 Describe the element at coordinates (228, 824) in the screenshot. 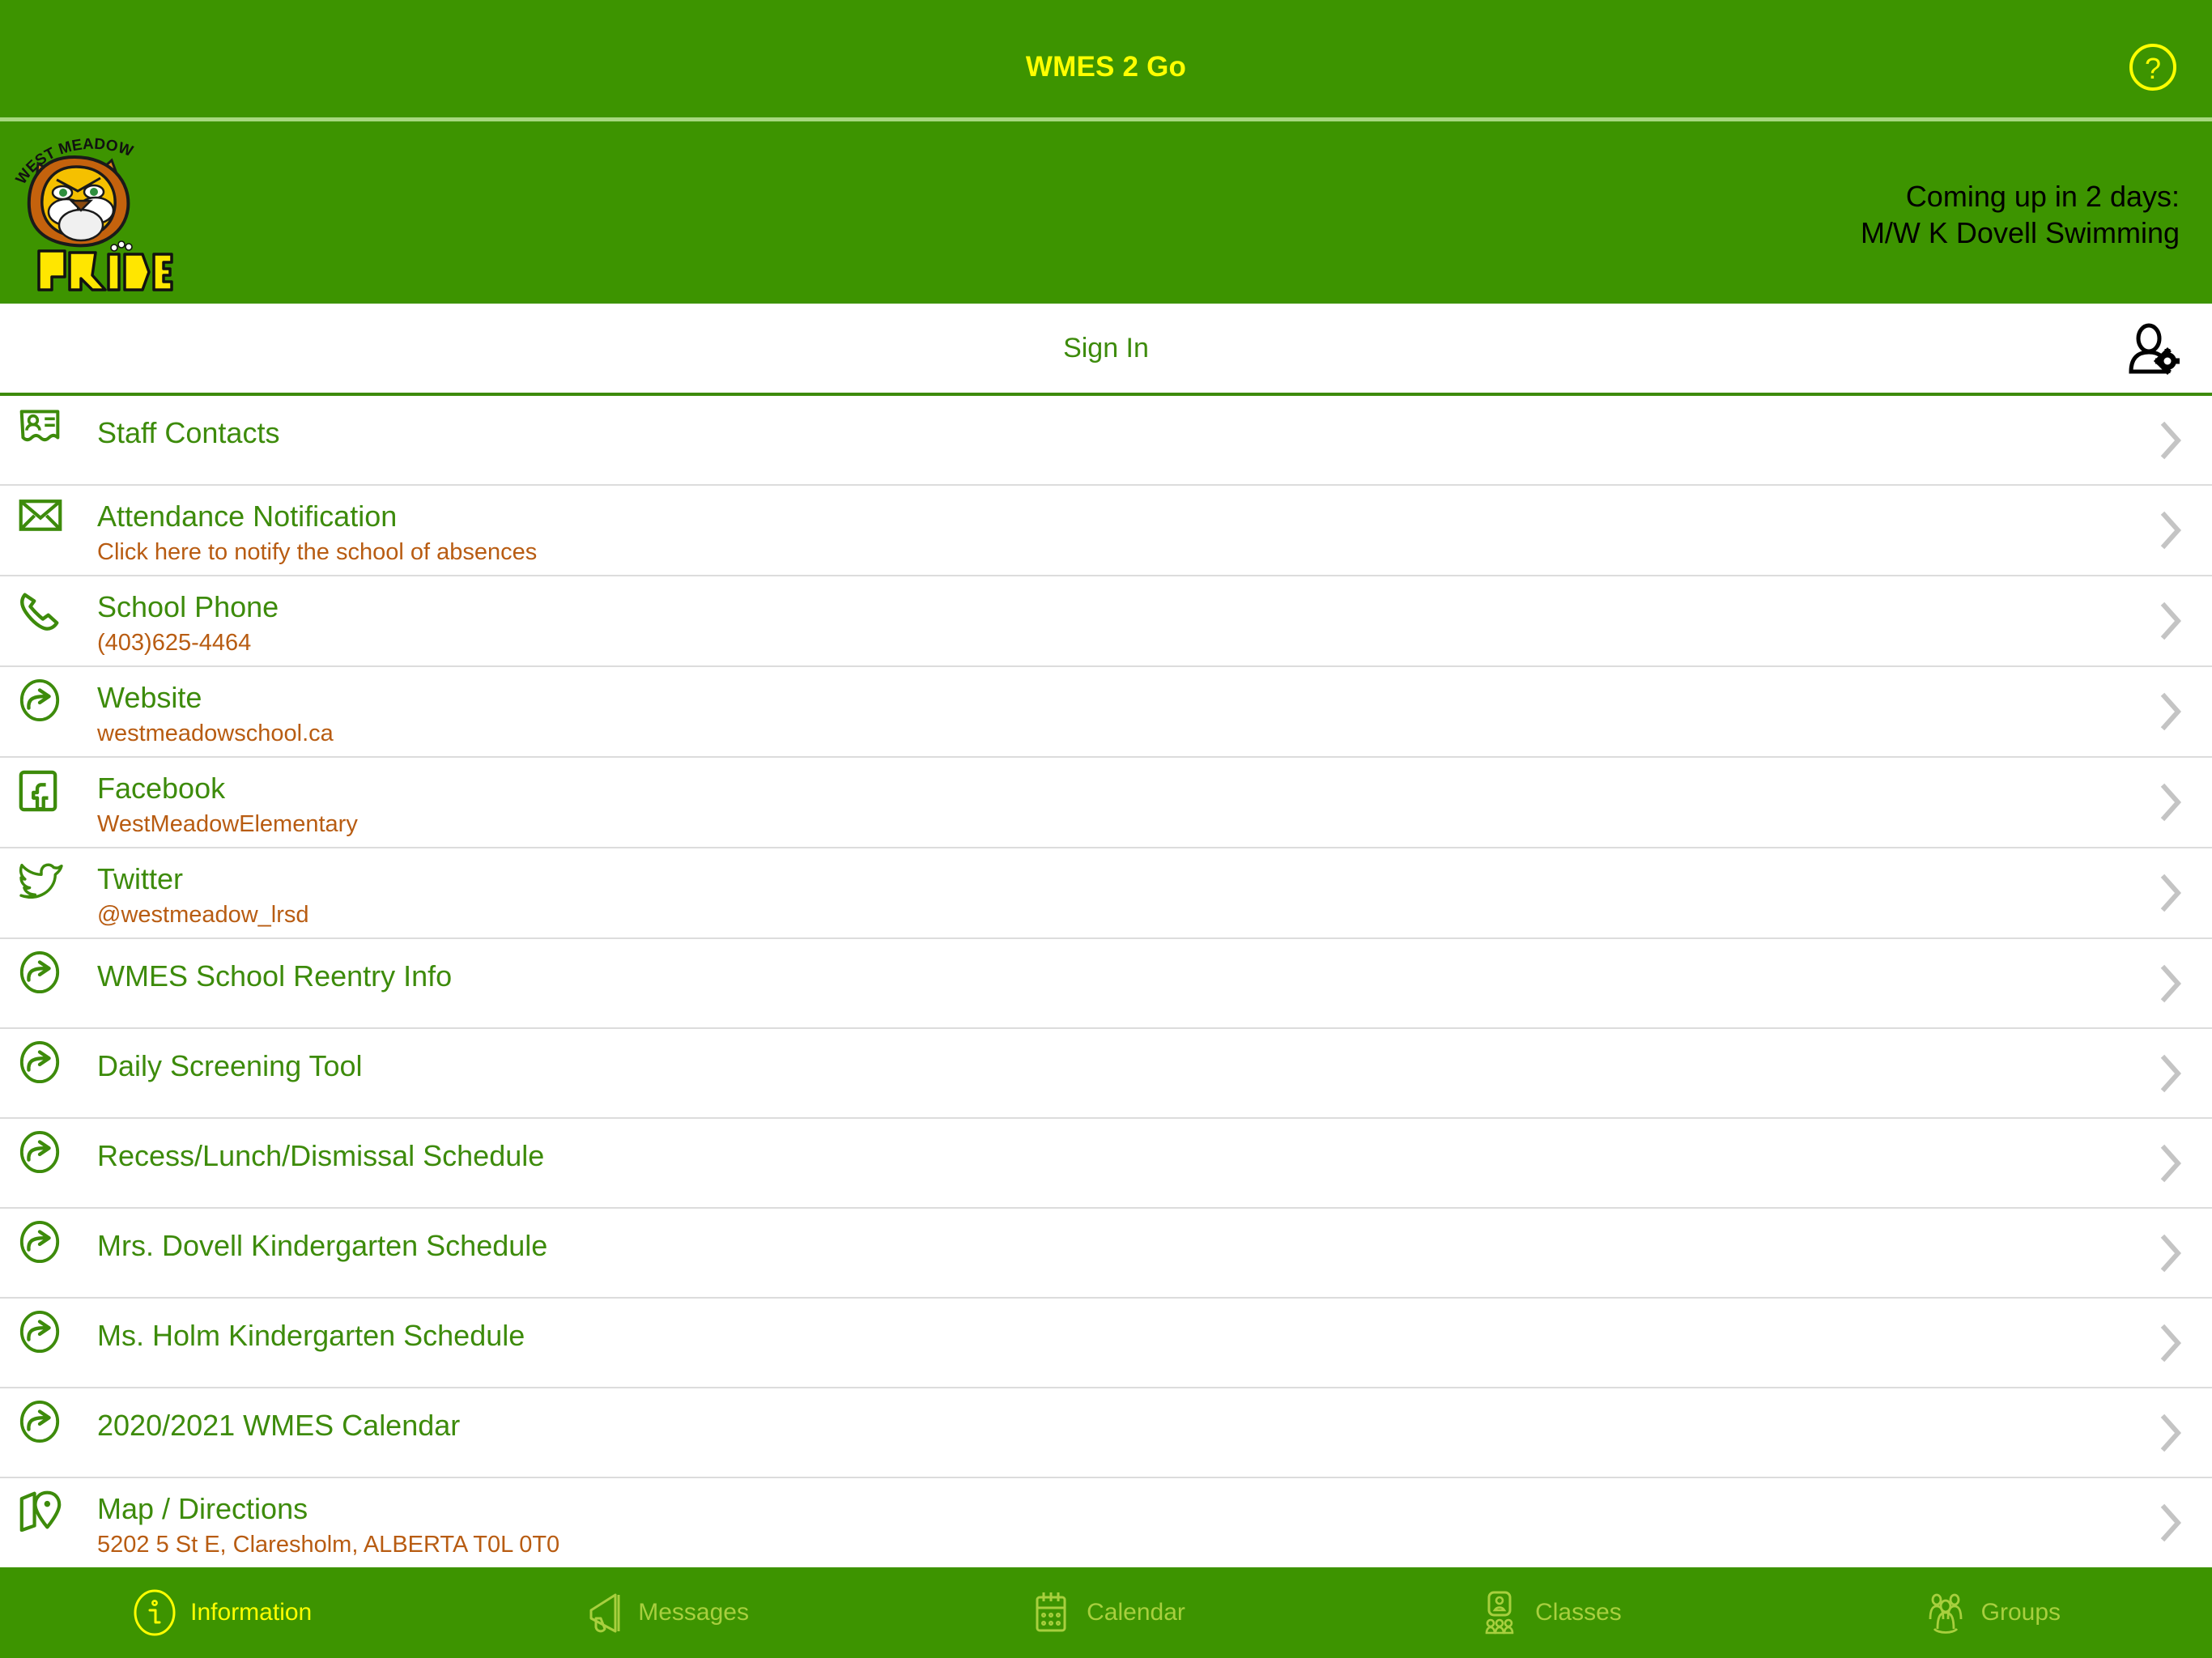

I see `list-item-subtitle: WestMeadowElementary` at that location.